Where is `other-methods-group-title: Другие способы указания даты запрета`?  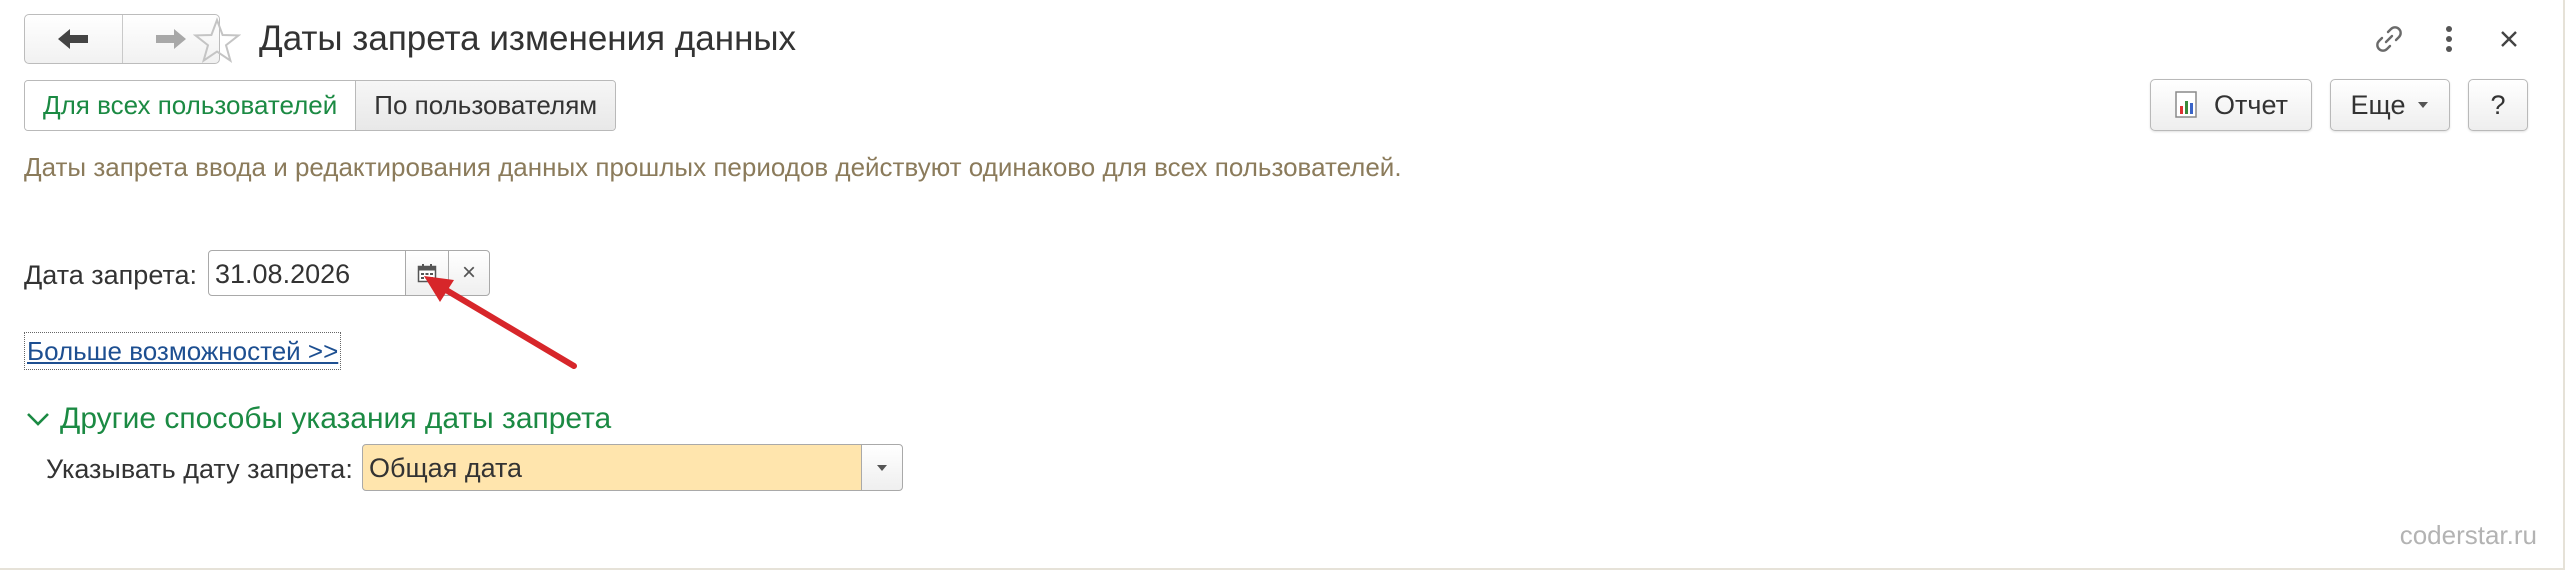 other-methods-group-title: Другие способы указания даты запрета is located at coordinates (336, 418).